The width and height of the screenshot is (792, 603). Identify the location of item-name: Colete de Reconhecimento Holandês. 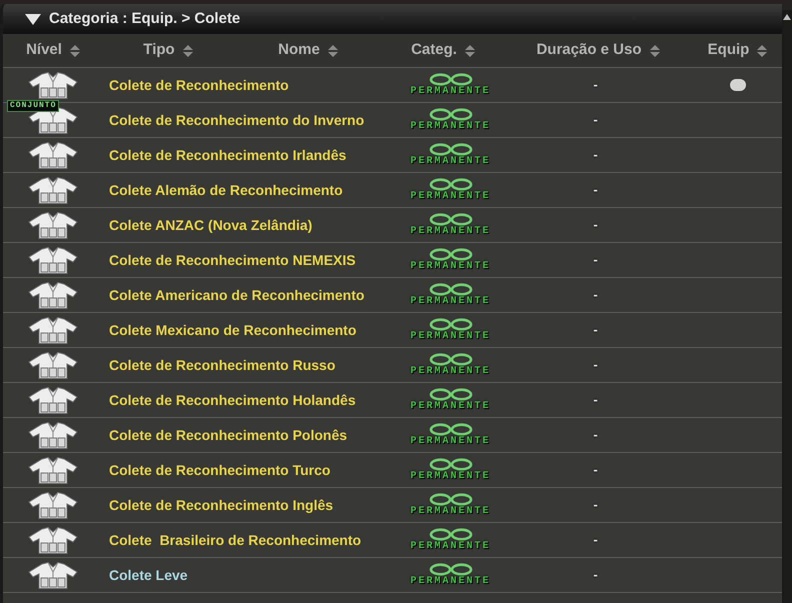
(232, 400).